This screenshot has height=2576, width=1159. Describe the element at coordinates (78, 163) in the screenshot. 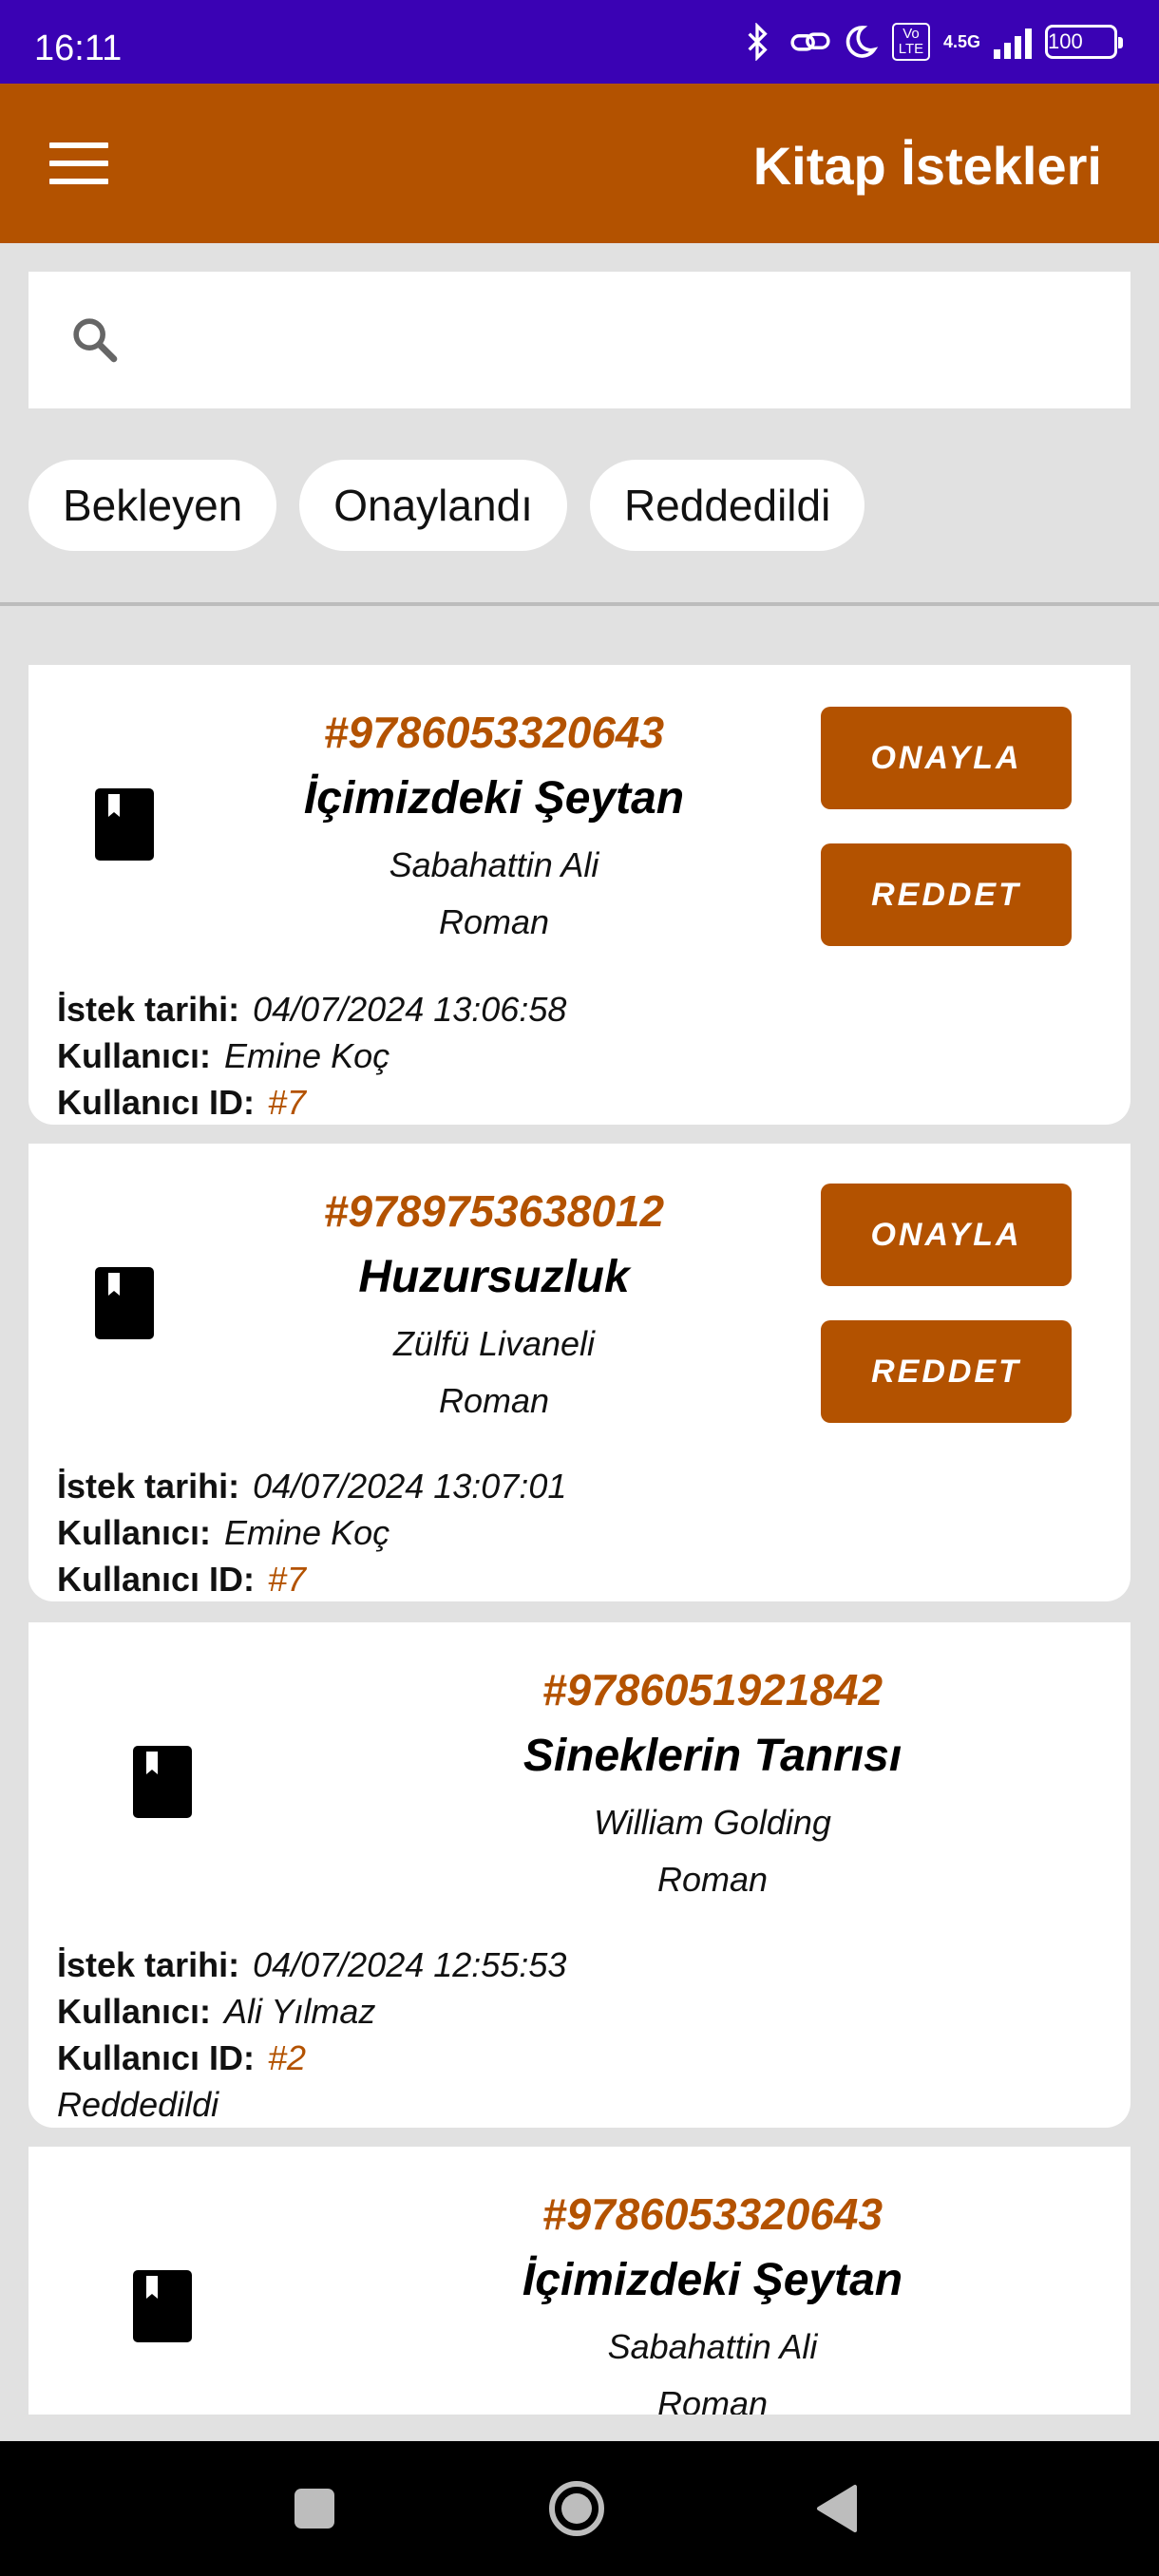

I see `hamburger-menu-icon` at that location.